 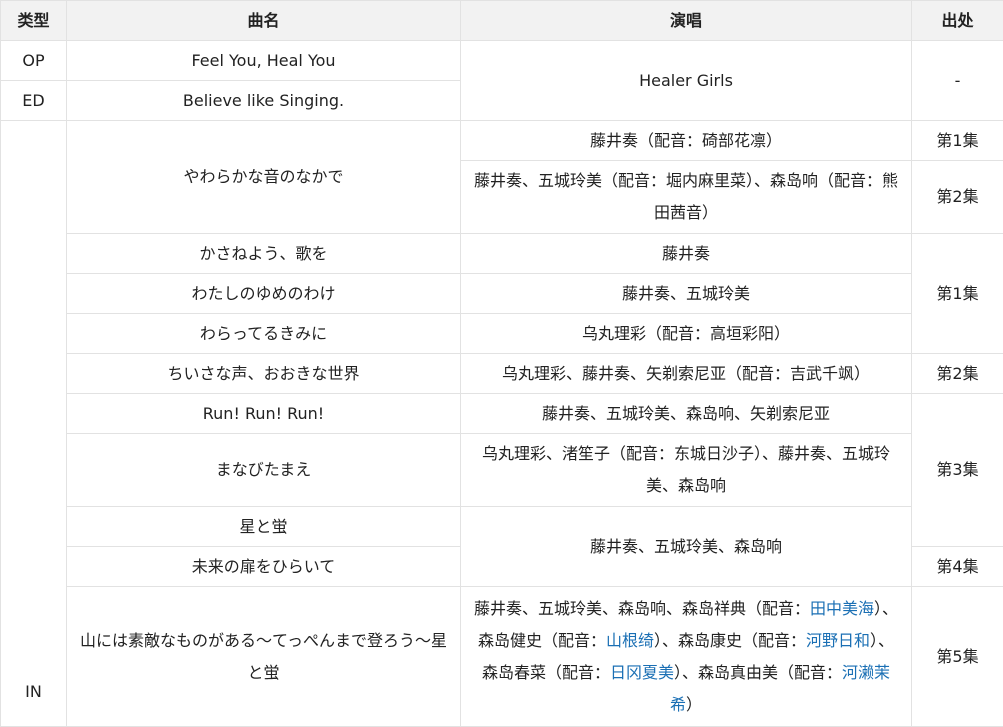 What do you see at coordinates (264, 374) in the screenshot?
I see `song-cell: ちいさな声、おおきな世界` at bounding box center [264, 374].